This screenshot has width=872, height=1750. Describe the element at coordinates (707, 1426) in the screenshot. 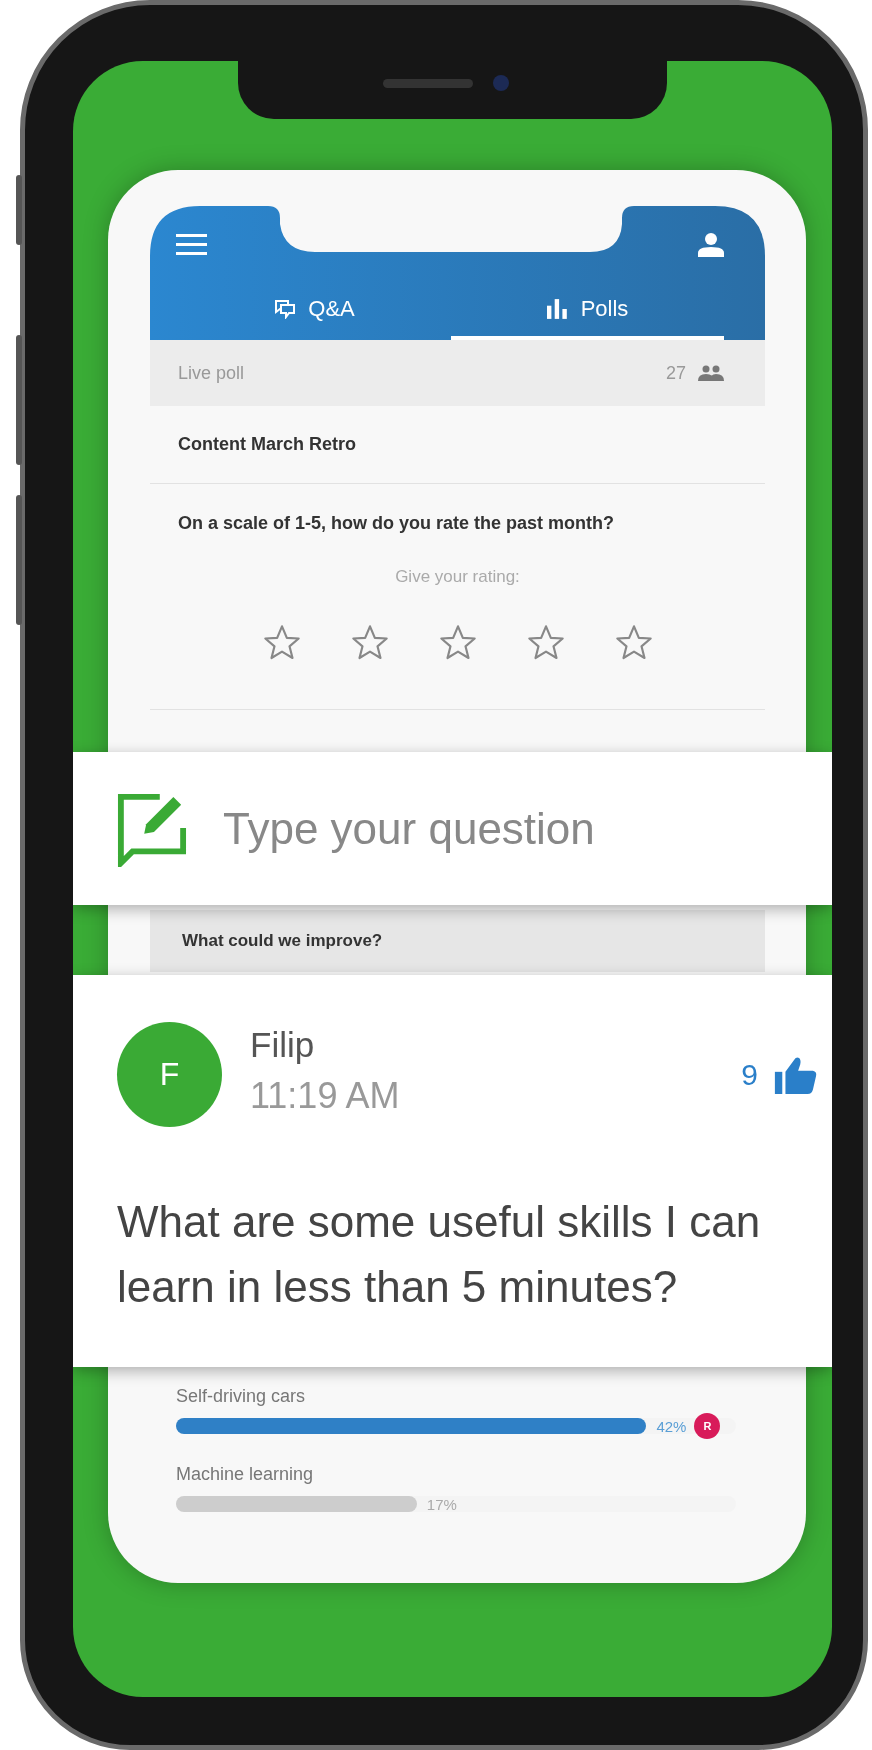

I see `voter-avatar: R` at that location.